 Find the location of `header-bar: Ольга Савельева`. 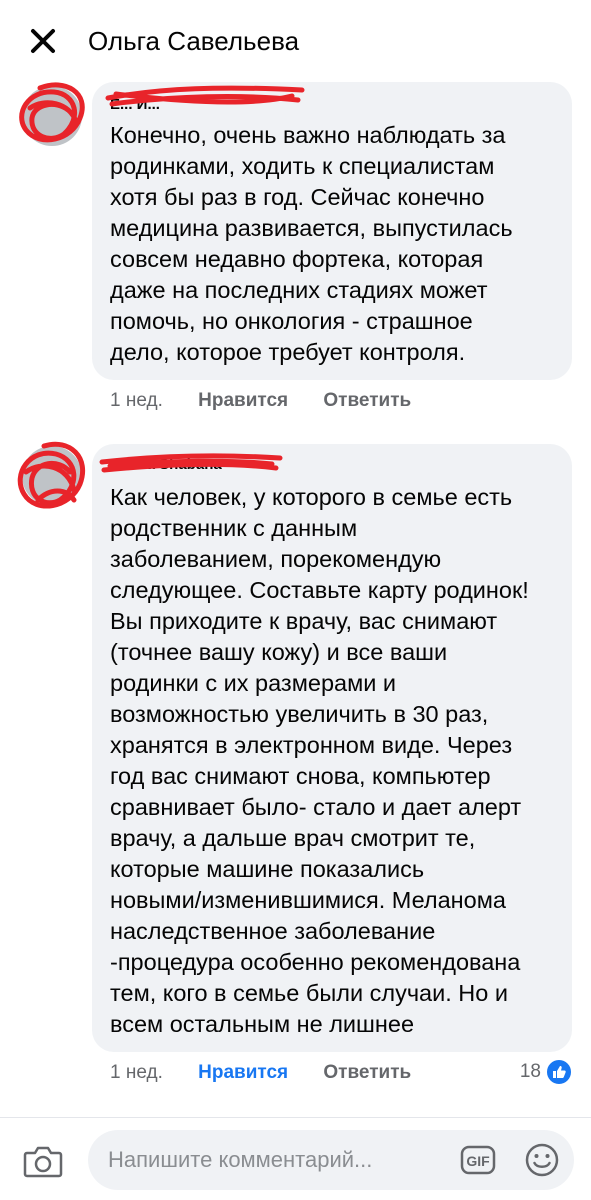

header-bar: Ольга Савельева is located at coordinates (295, 42).